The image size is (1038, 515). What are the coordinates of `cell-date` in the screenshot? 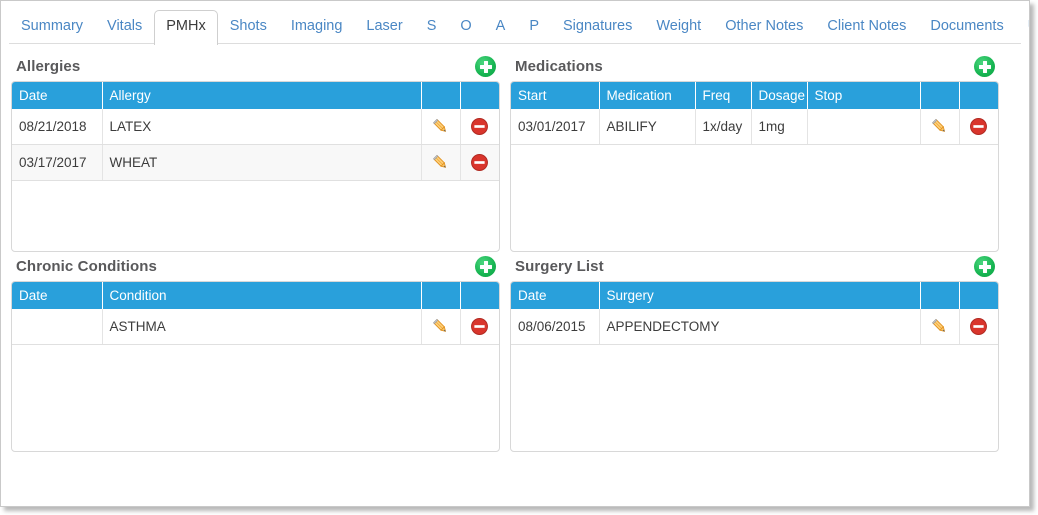 It's located at (57, 327).